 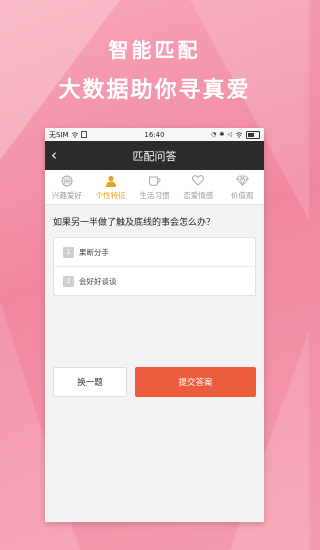 What do you see at coordinates (214, 134) in the screenshot?
I see `alarm-icon: ◔` at bounding box center [214, 134].